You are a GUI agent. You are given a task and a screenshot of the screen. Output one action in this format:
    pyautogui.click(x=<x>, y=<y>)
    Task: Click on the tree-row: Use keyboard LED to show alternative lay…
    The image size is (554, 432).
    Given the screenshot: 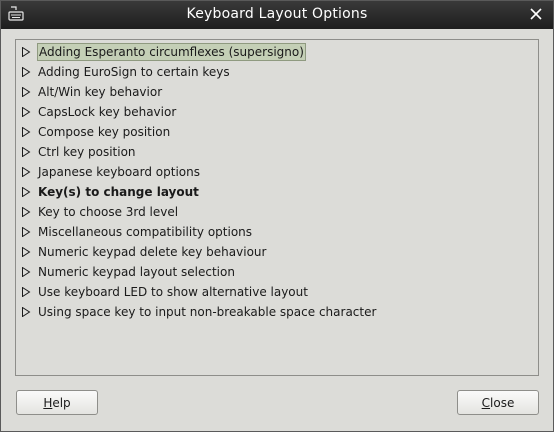 What is the action you would take?
    pyautogui.click(x=277, y=292)
    